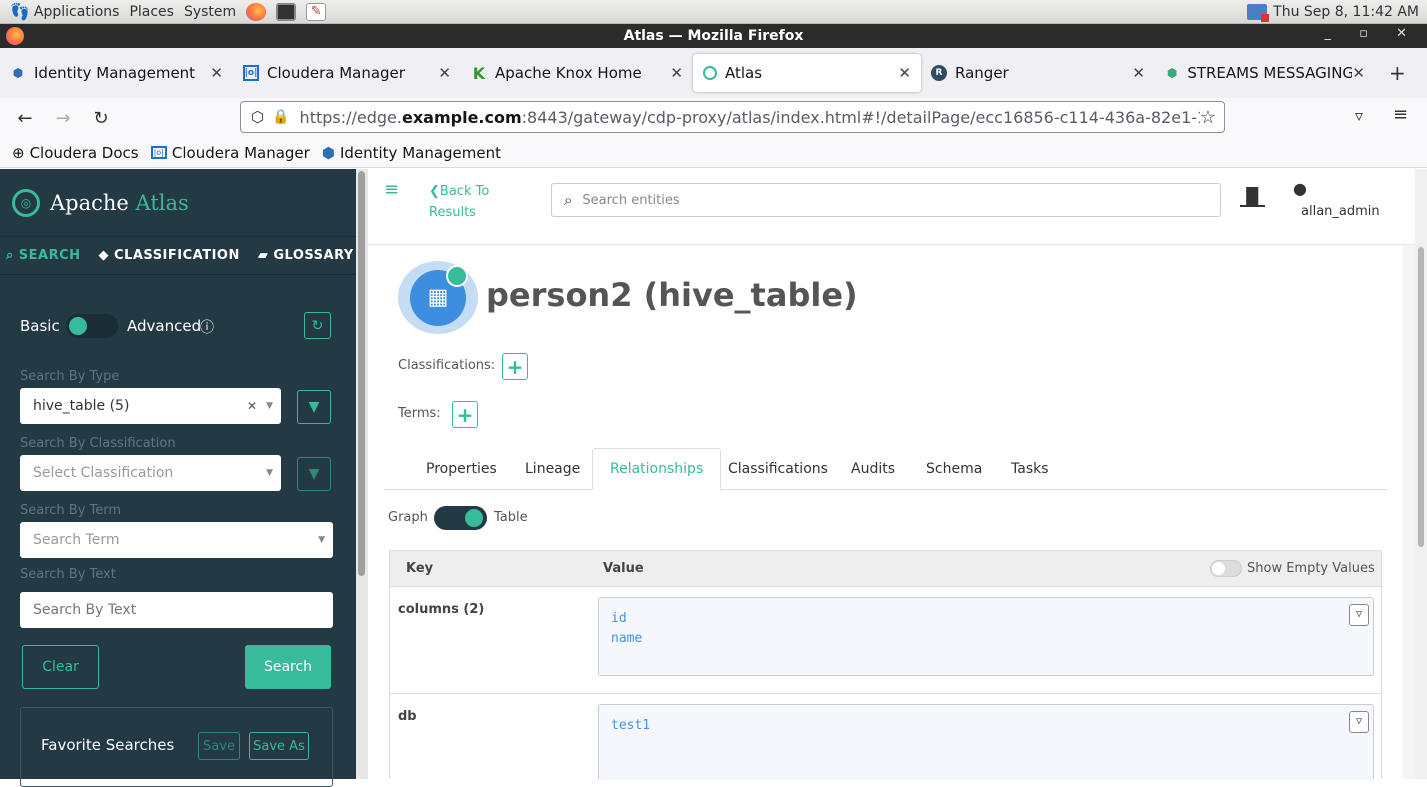 The height and width of the screenshot is (787, 1427). What do you see at coordinates (101, 118) in the screenshot?
I see `reload-icon: ↻` at bounding box center [101, 118].